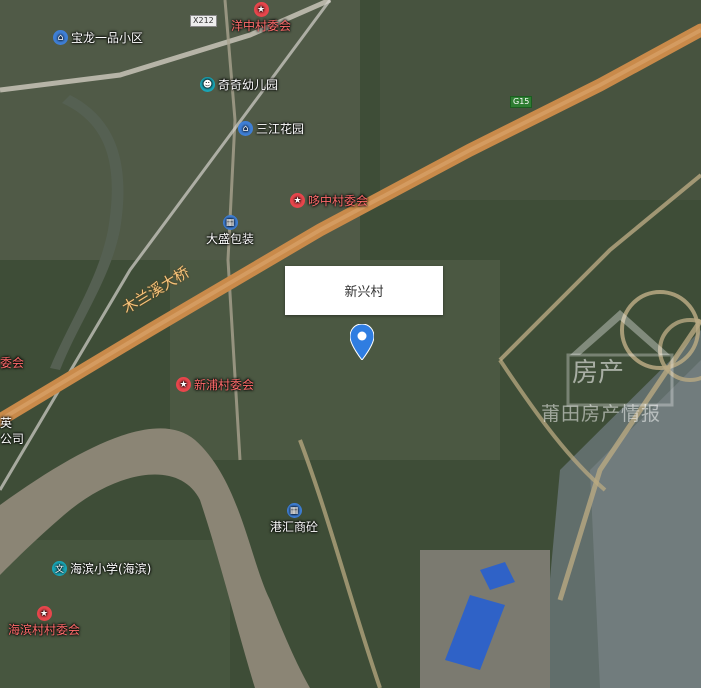 The width and height of the screenshot is (701, 688). I want to click on location-callout: 新兴村, so click(364, 290).